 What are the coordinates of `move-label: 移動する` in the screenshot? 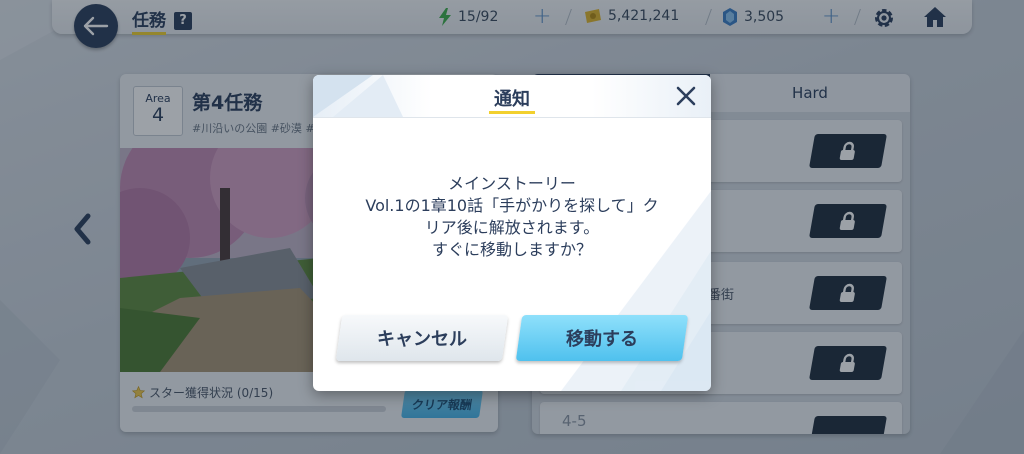 It's located at (602, 339).